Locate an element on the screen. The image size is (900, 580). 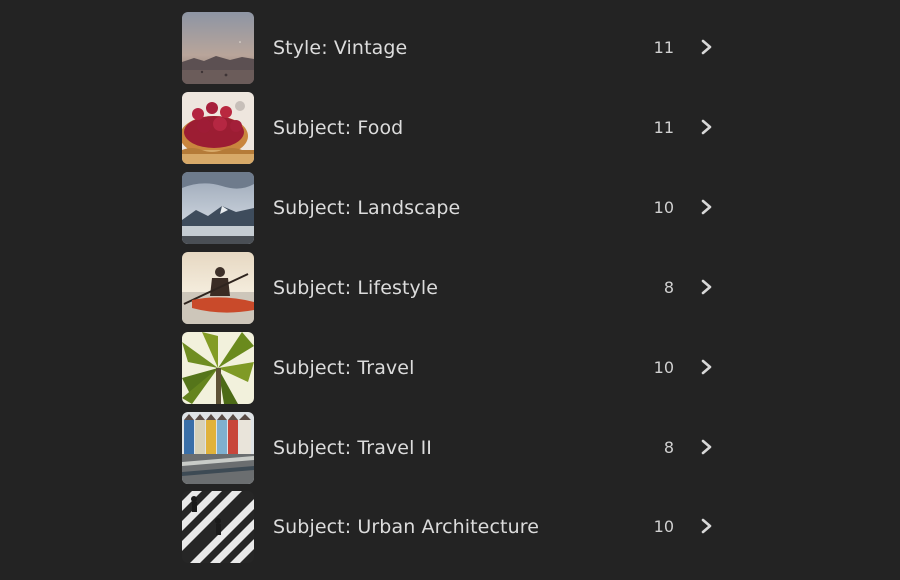
raspberry-tart-thumbnail is located at coordinates (218, 128).